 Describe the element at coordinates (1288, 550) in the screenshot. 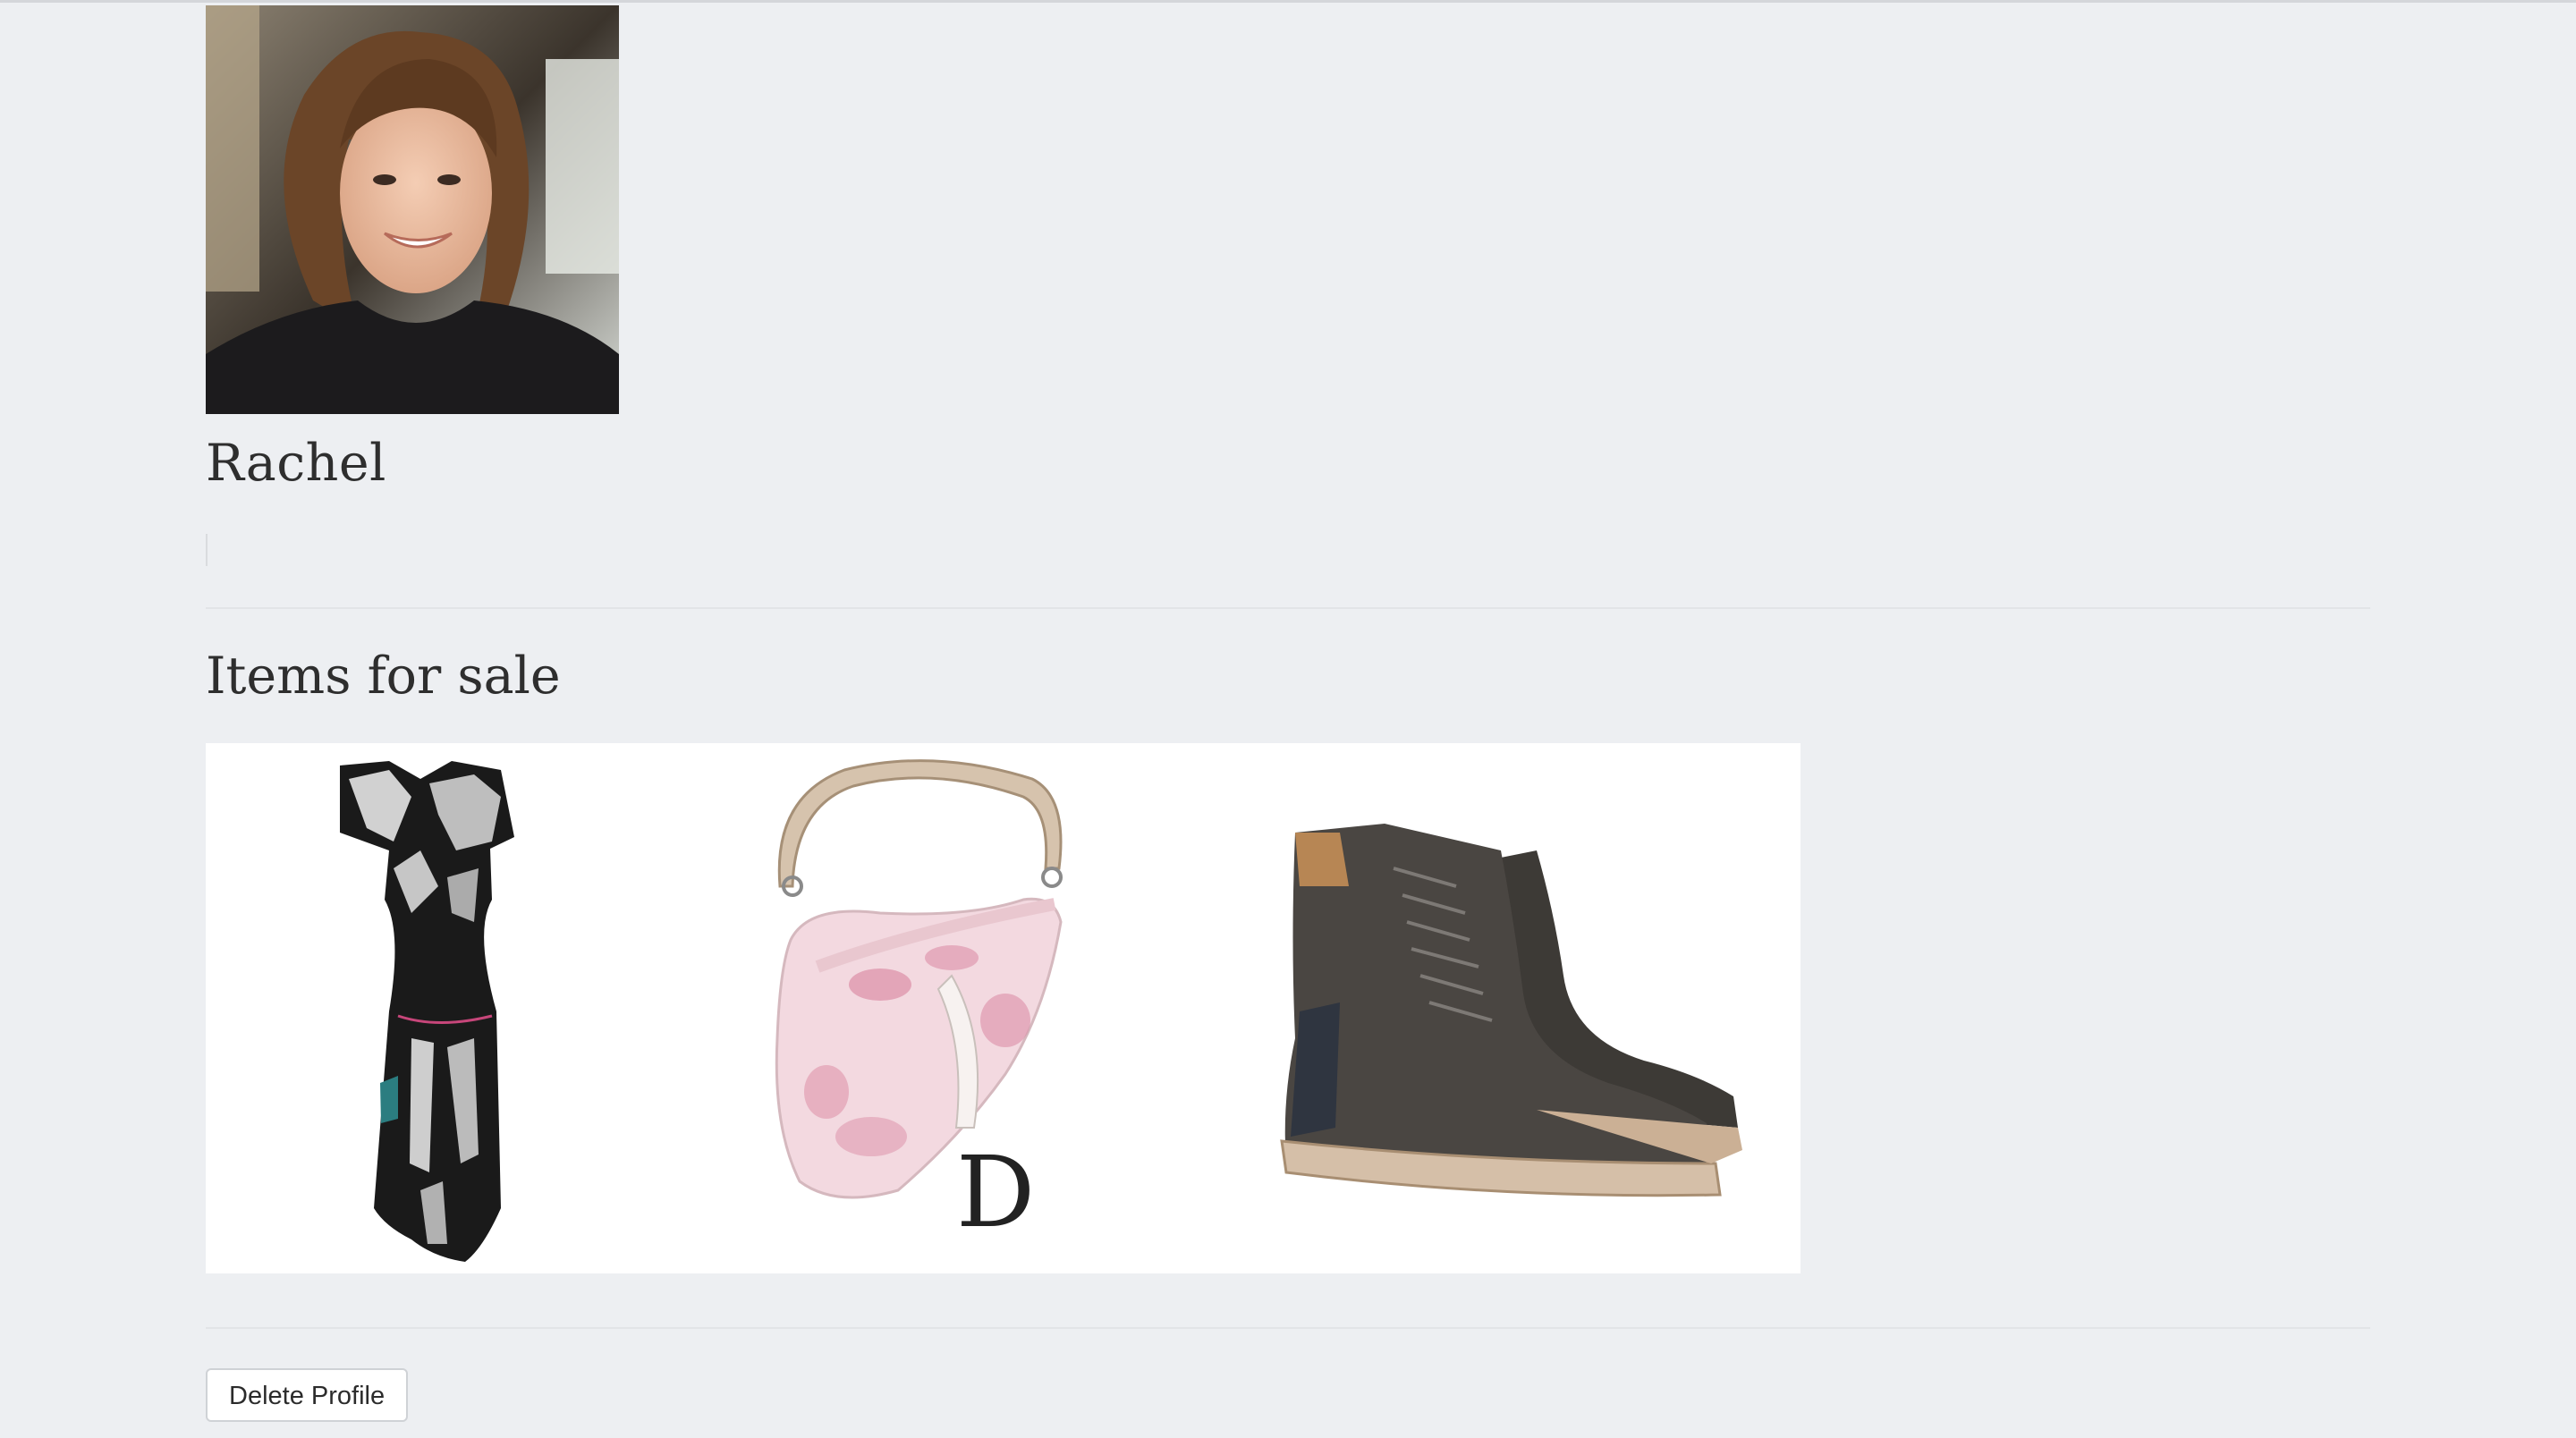

I see `profile-bio` at that location.